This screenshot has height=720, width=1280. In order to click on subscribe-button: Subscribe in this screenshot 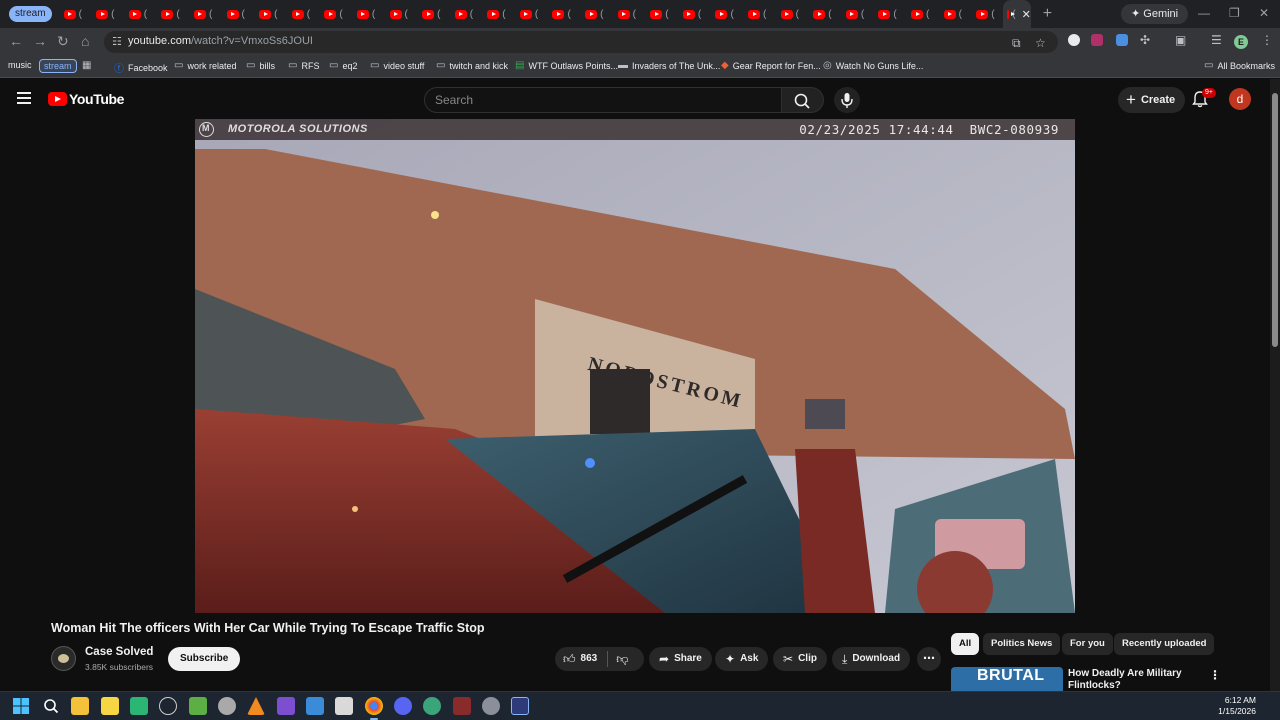, I will do `click(204, 659)`.